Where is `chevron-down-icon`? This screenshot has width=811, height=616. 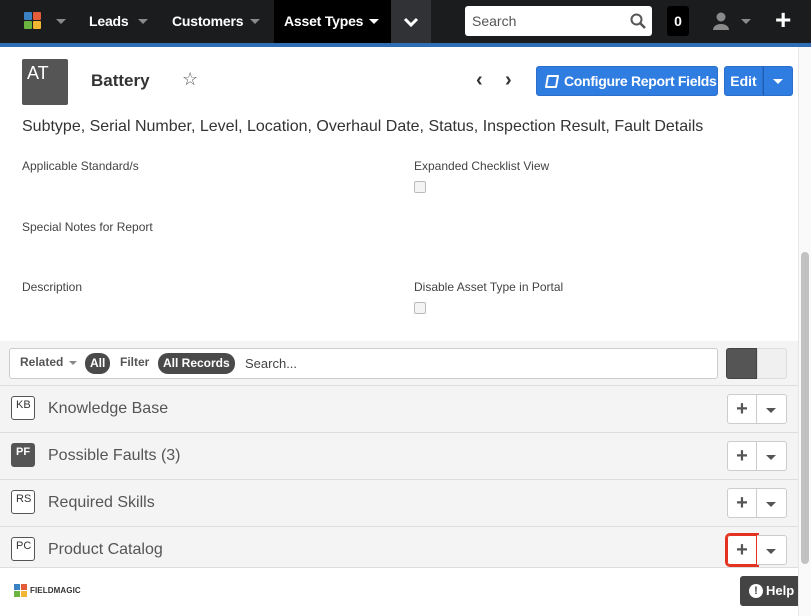 chevron-down-icon is located at coordinates (411, 22).